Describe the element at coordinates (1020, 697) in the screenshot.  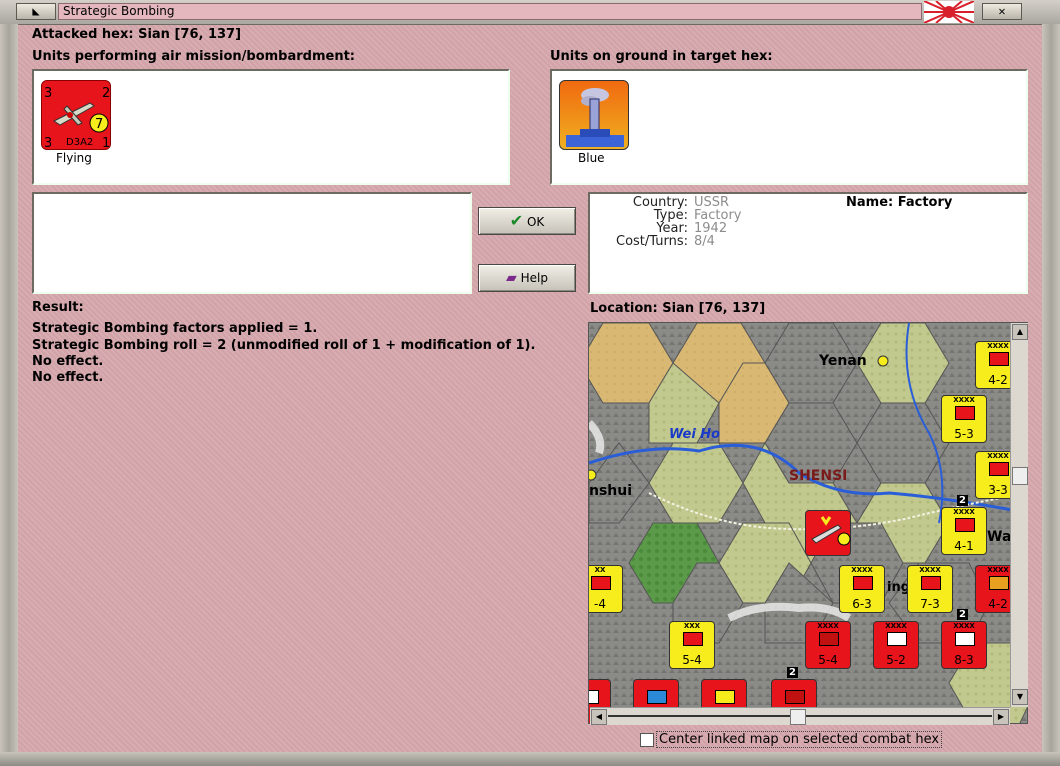
I see `scroll-down-icon: ▼` at that location.